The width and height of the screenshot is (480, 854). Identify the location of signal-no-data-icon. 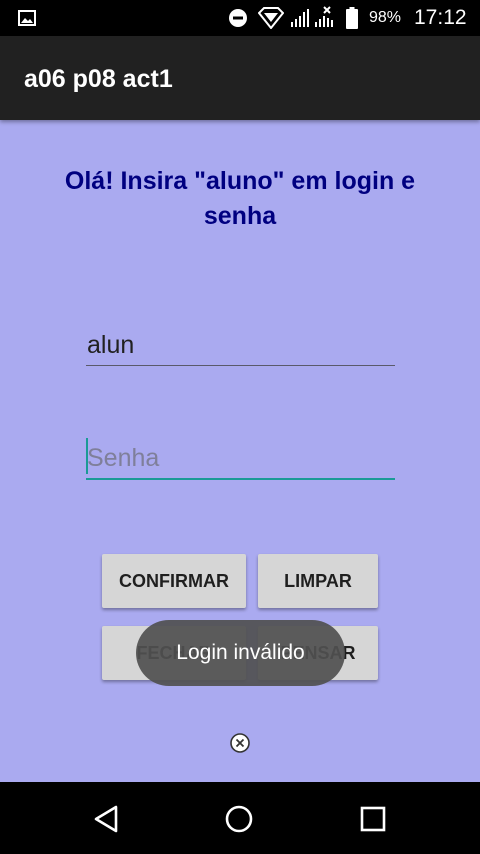
(324, 16).